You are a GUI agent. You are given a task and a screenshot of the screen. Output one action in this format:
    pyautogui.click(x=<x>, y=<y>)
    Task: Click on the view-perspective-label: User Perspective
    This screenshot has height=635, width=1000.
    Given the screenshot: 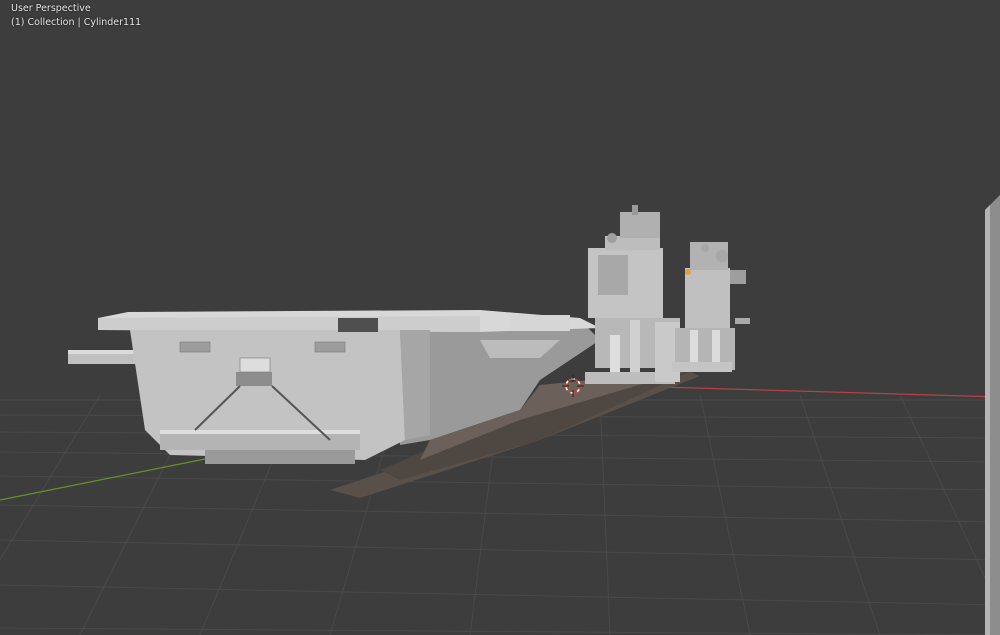 What is the action you would take?
    pyautogui.click(x=51, y=8)
    